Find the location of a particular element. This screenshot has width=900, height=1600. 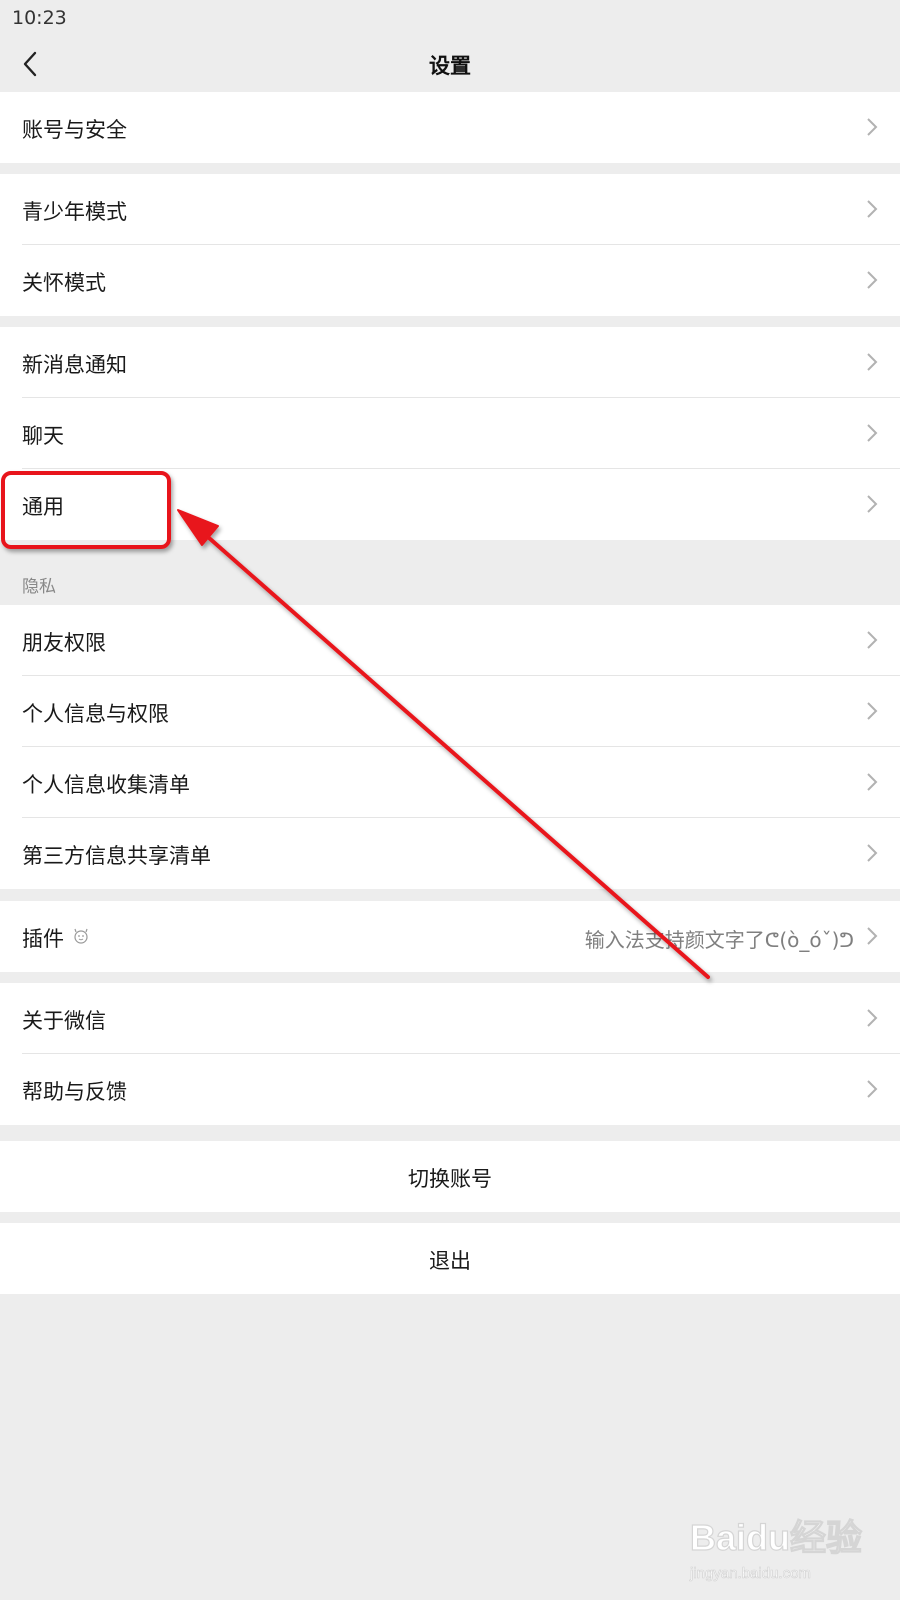

item-label: 插件 is located at coordinates (43, 939).